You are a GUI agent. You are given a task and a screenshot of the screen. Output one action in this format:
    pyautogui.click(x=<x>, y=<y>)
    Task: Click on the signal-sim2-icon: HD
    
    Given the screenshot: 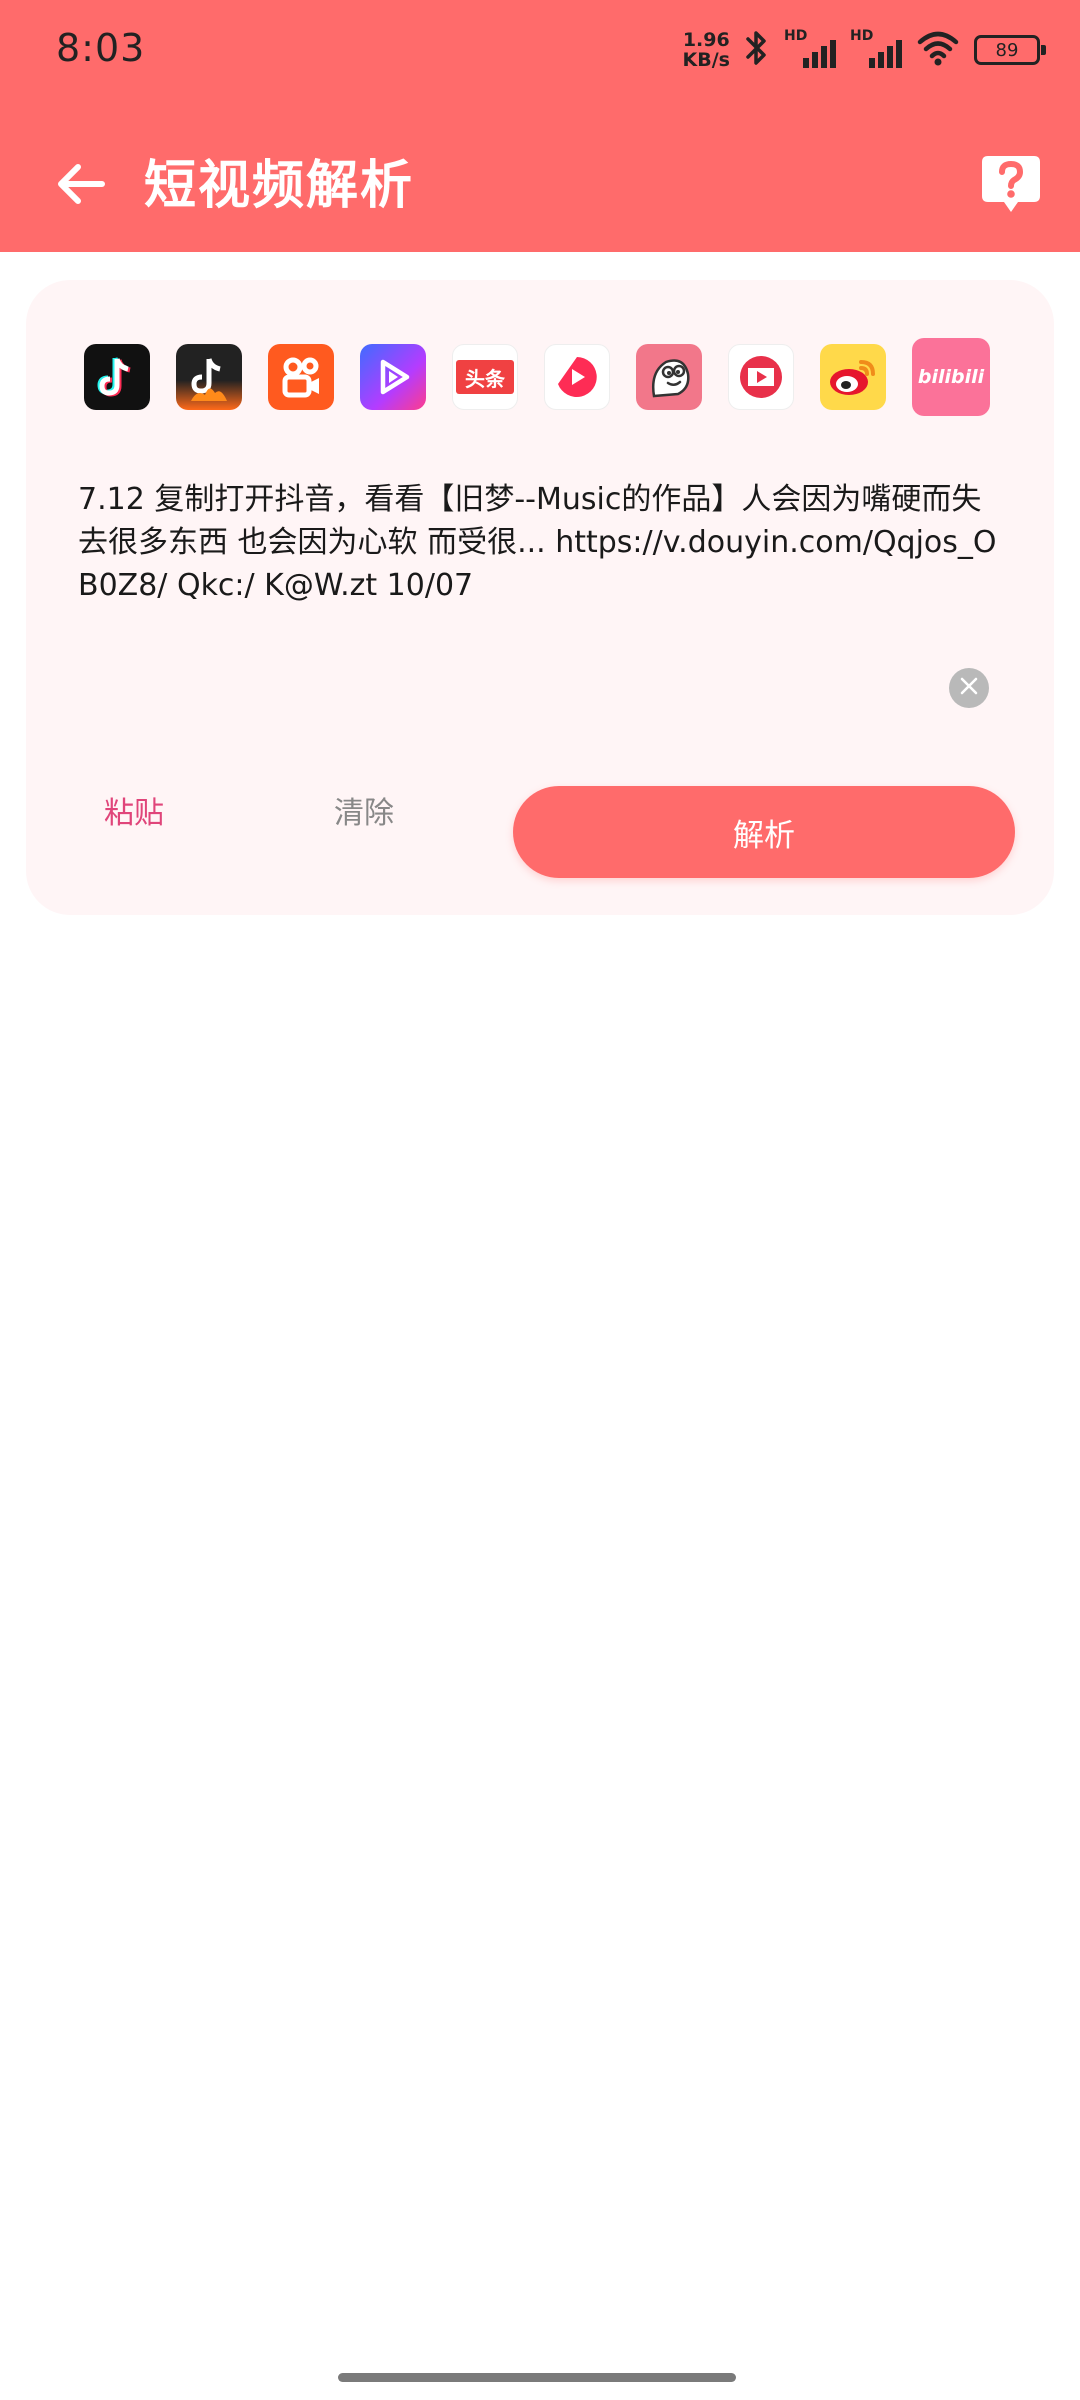 What is the action you would take?
    pyautogui.click(x=876, y=49)
    